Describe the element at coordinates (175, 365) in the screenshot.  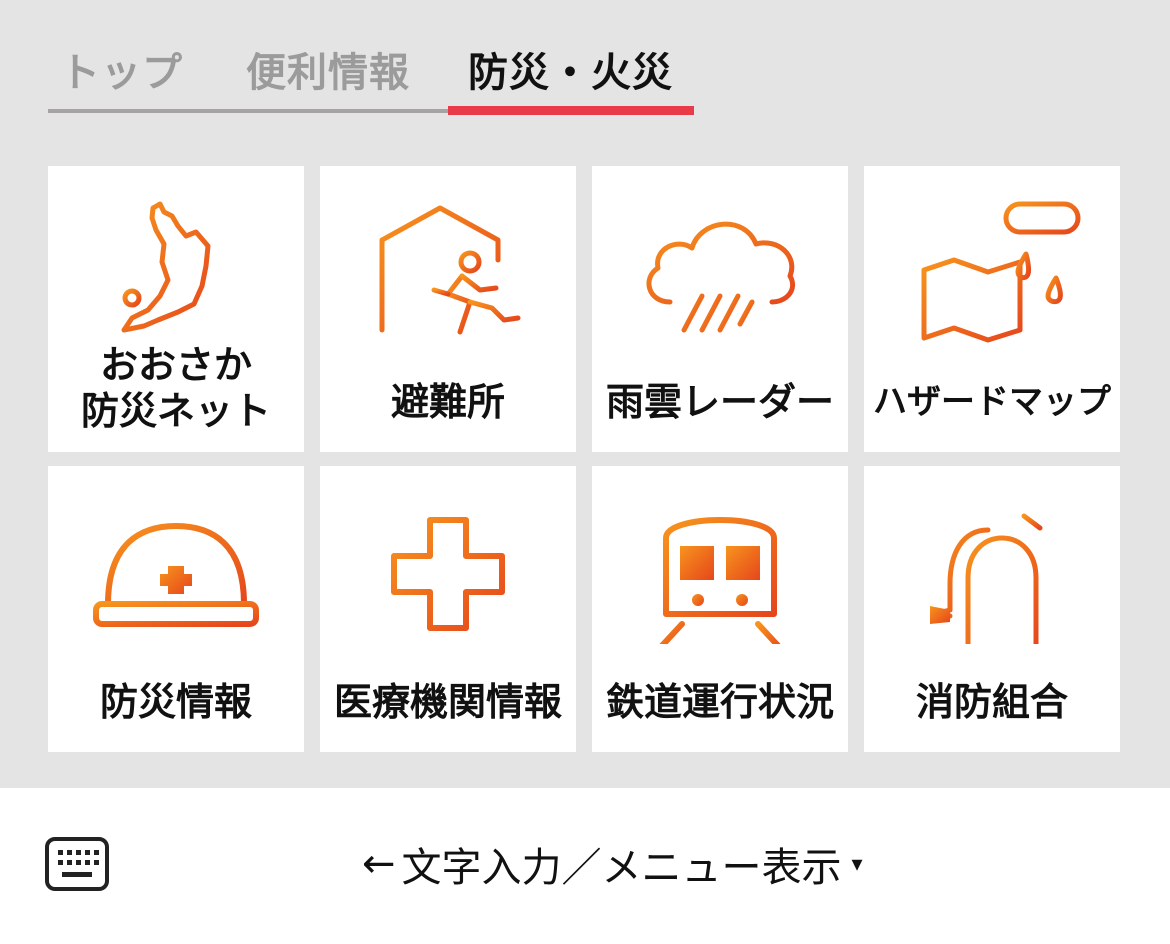
I see `tile-label-line1: おおさか` at that location.